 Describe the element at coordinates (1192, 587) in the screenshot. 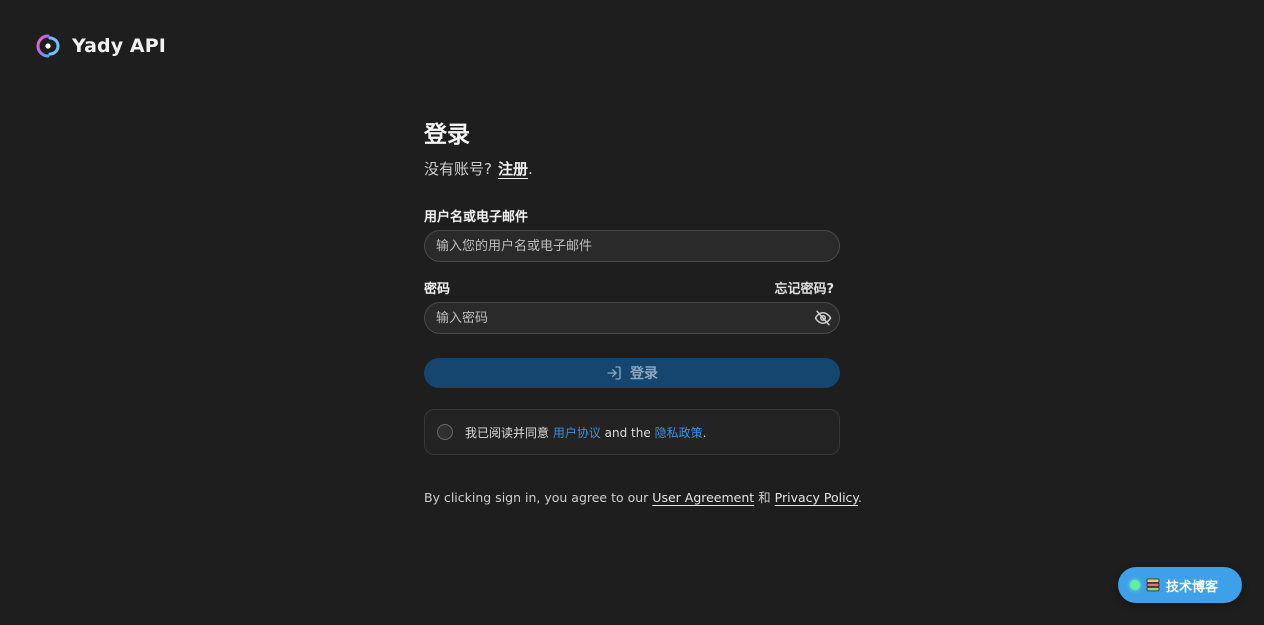

I see `tech-blog-label: 技术博客` at that location.